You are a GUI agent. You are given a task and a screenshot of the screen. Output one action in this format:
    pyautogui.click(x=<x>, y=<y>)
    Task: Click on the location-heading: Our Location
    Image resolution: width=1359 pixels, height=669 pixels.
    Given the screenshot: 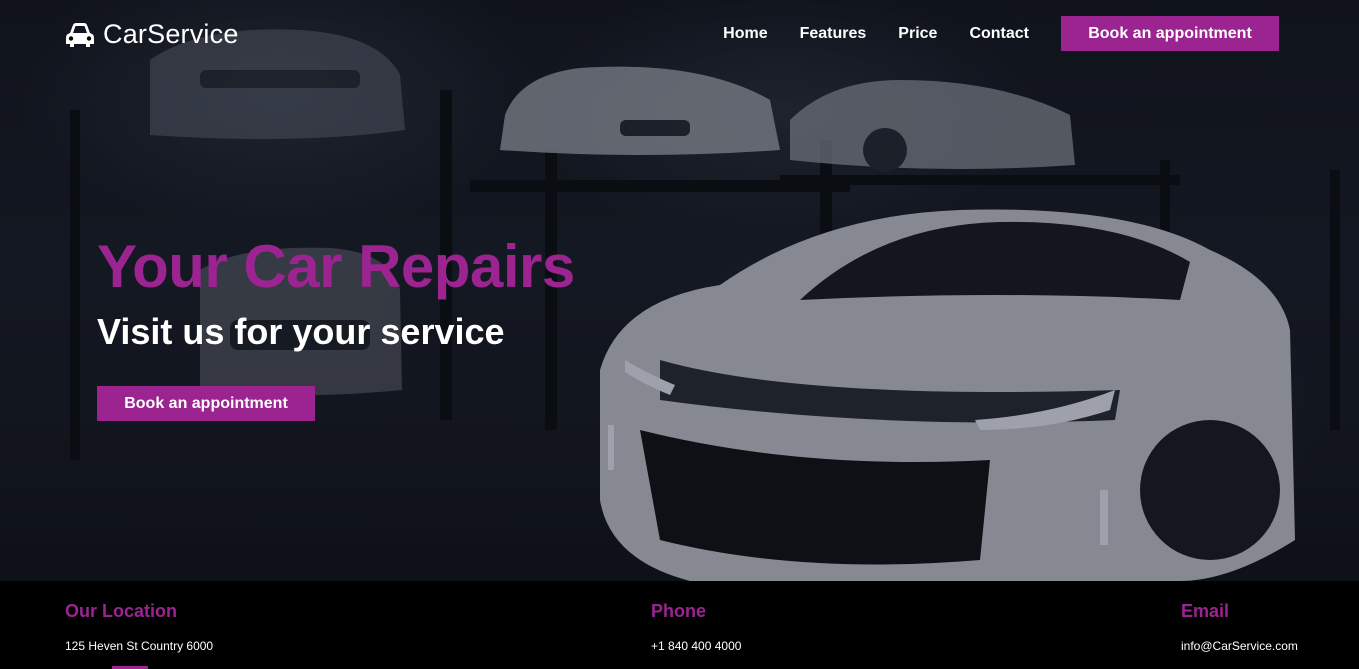 What is the action you would take?
    pyautogui.click(x=121, y=611)
    